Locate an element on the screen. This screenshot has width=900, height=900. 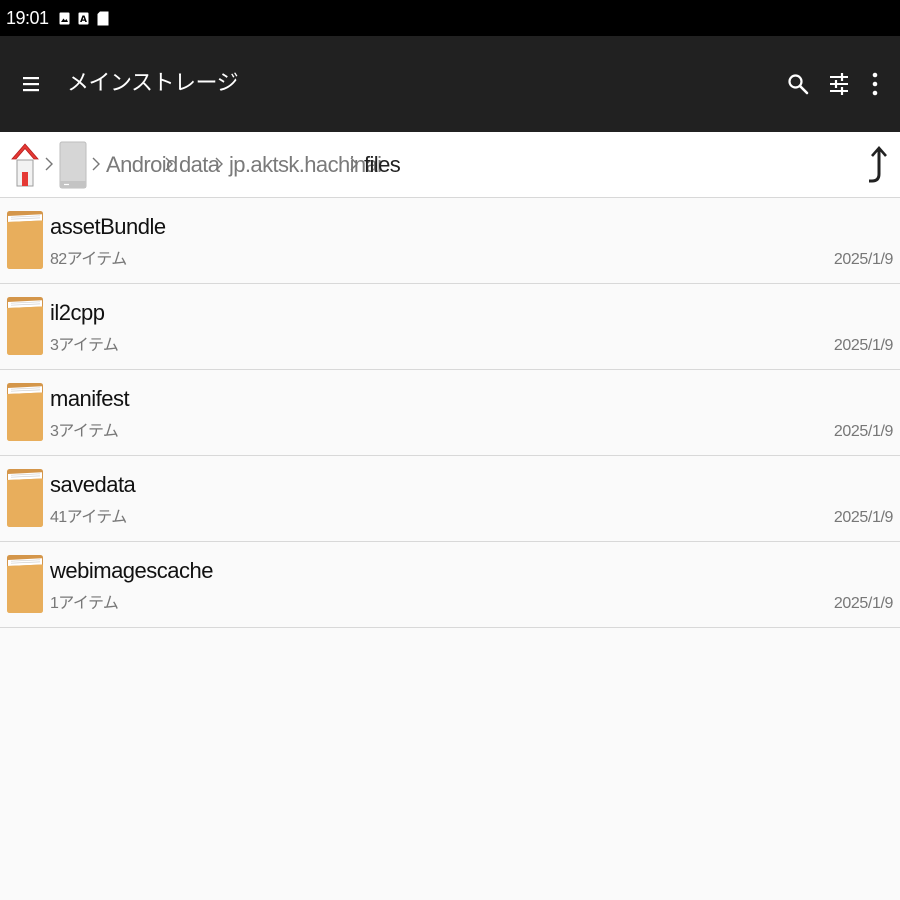
status-bar: 19:01 A is located at coordinates (450, 18).